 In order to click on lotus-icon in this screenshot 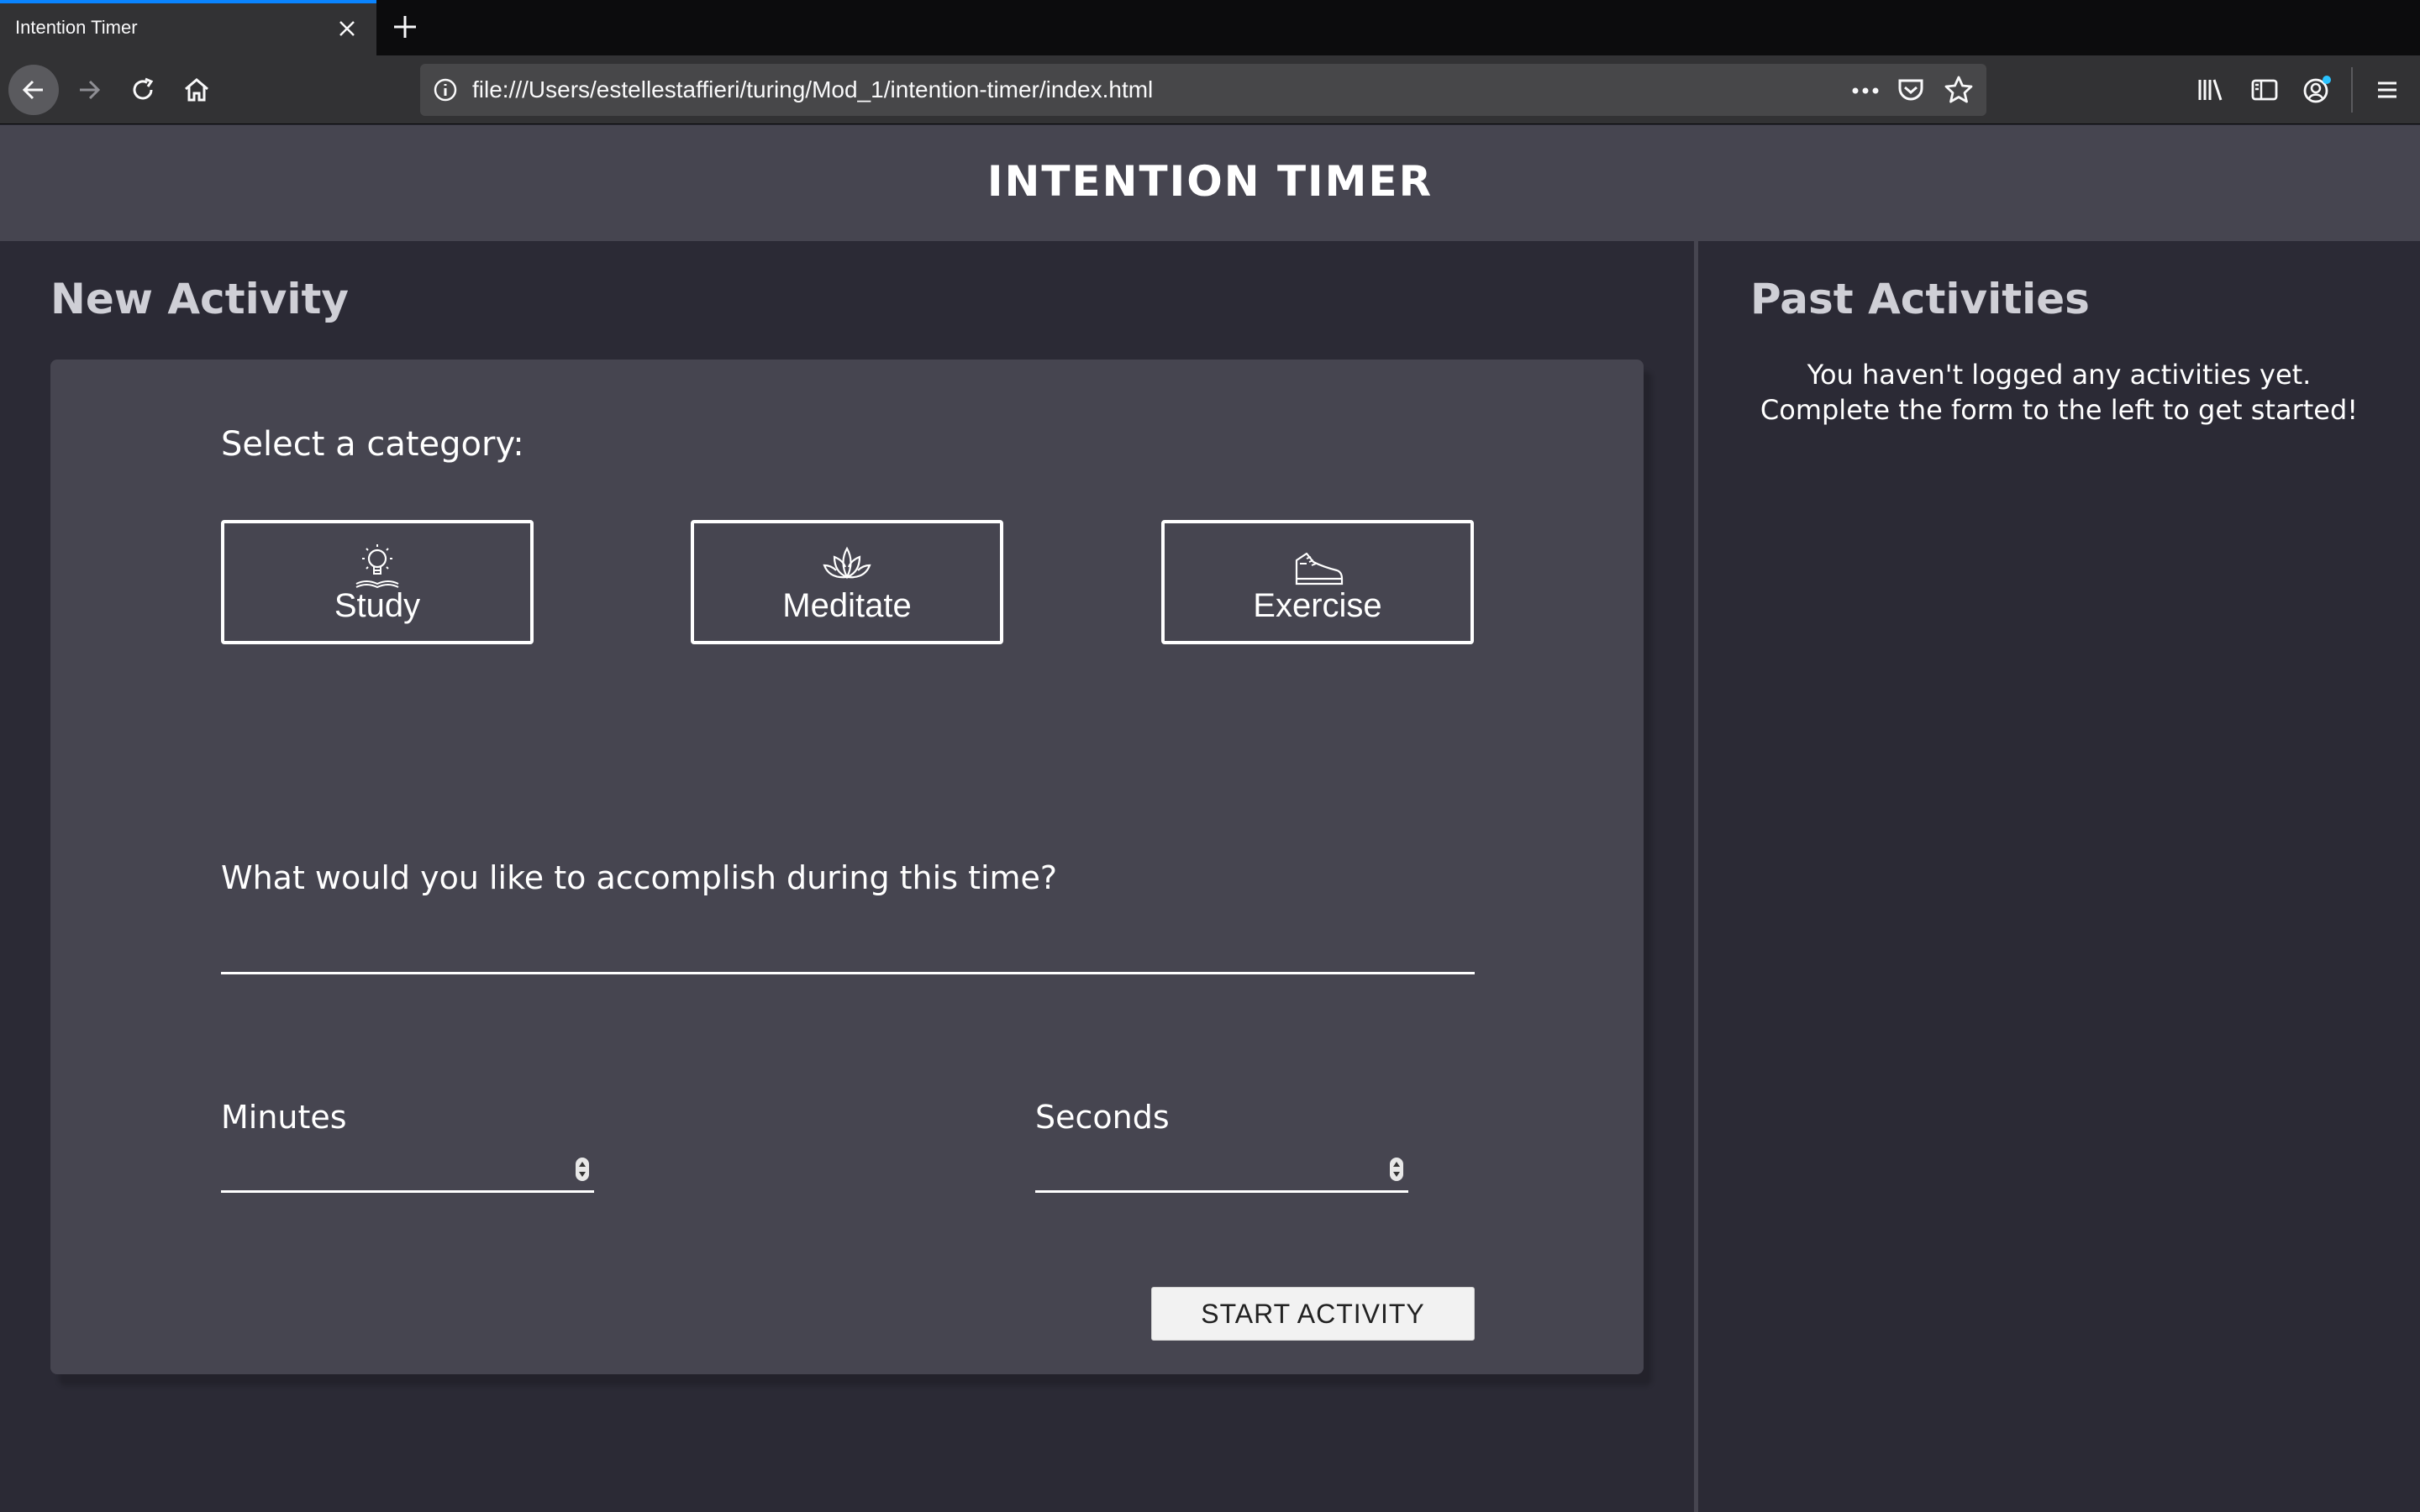, I will do `click(847, 563)`.